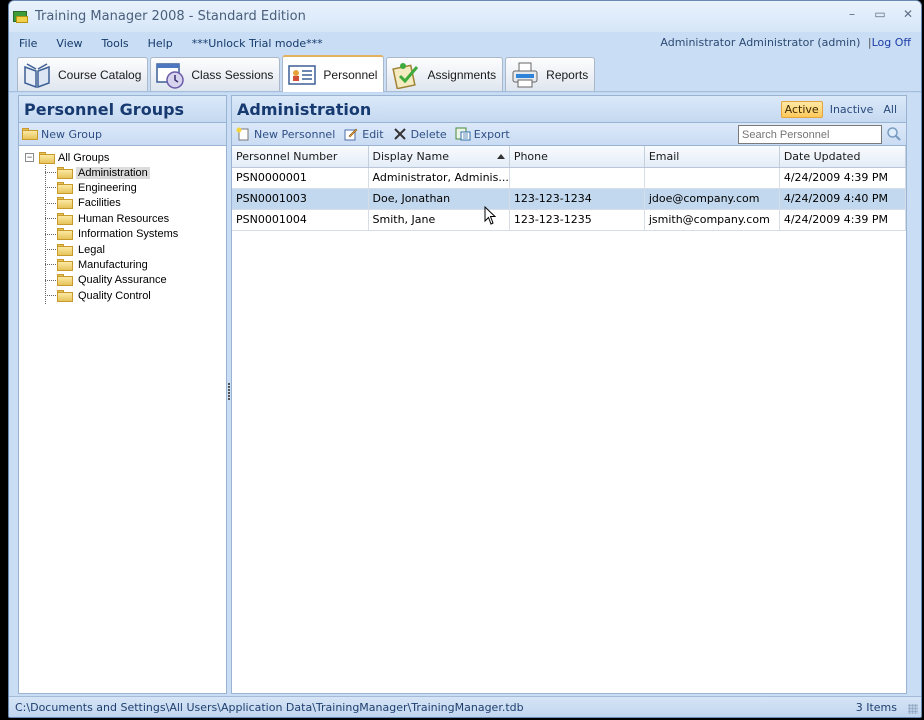  What do you see at coordinates (350, 74) in the screenshot?
I see `tab-label: Personnel` at bounding box center [350, 74].